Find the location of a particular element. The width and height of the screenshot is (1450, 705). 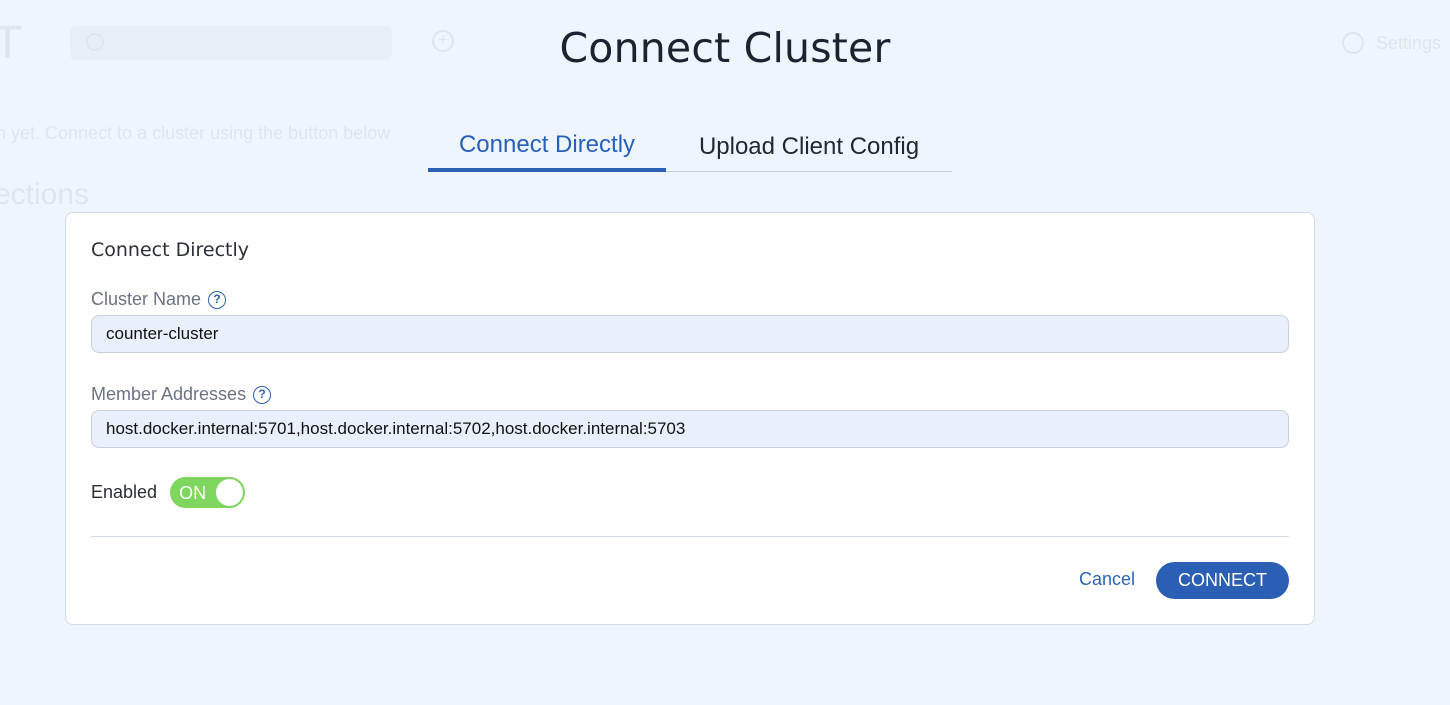

member-addresses-label: Member Addresses ? is located at coordinates (181, 394).